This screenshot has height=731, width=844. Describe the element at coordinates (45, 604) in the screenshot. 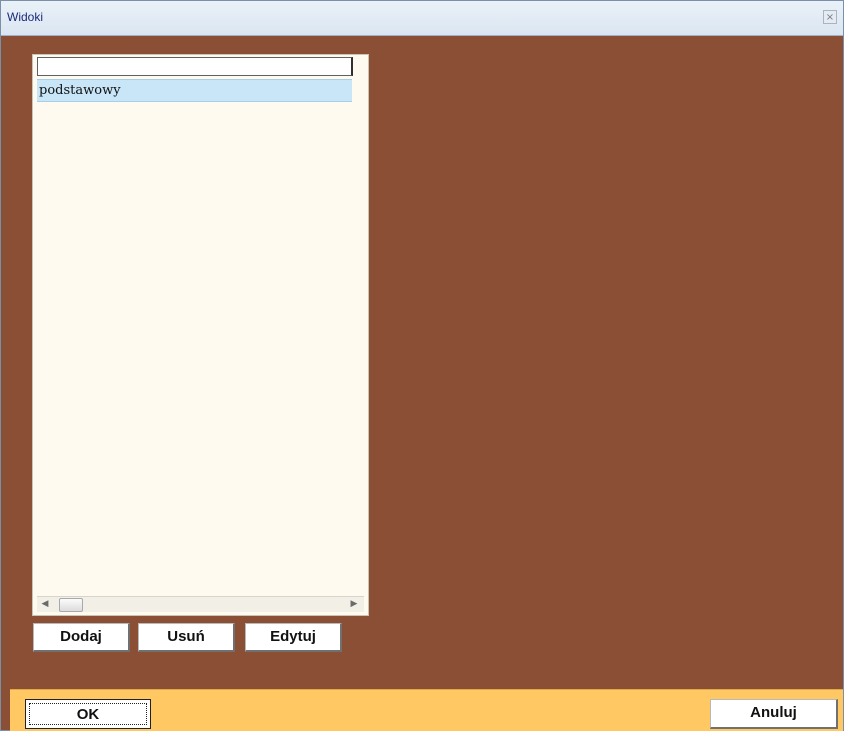

I see `scroll-left-arrow-icon: ◀` at that location.